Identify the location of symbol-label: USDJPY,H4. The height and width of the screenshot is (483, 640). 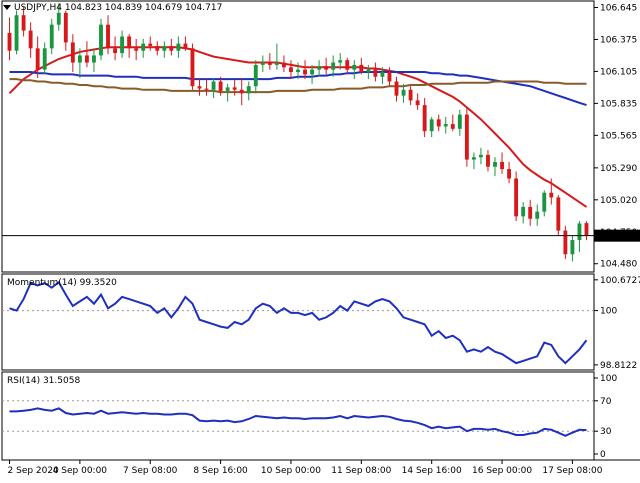
(38, 8).